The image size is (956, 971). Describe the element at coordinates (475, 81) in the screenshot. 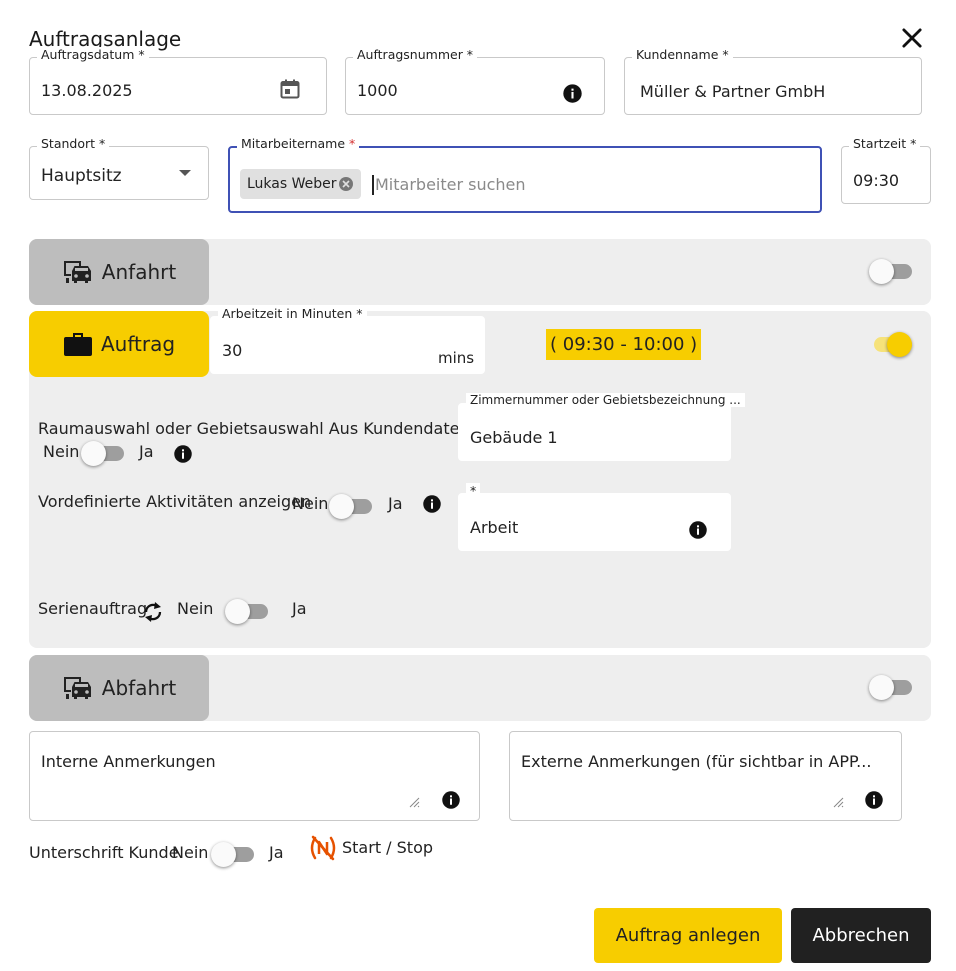

I see `order-number-field: Auftragsnummer * 1000` at that location.